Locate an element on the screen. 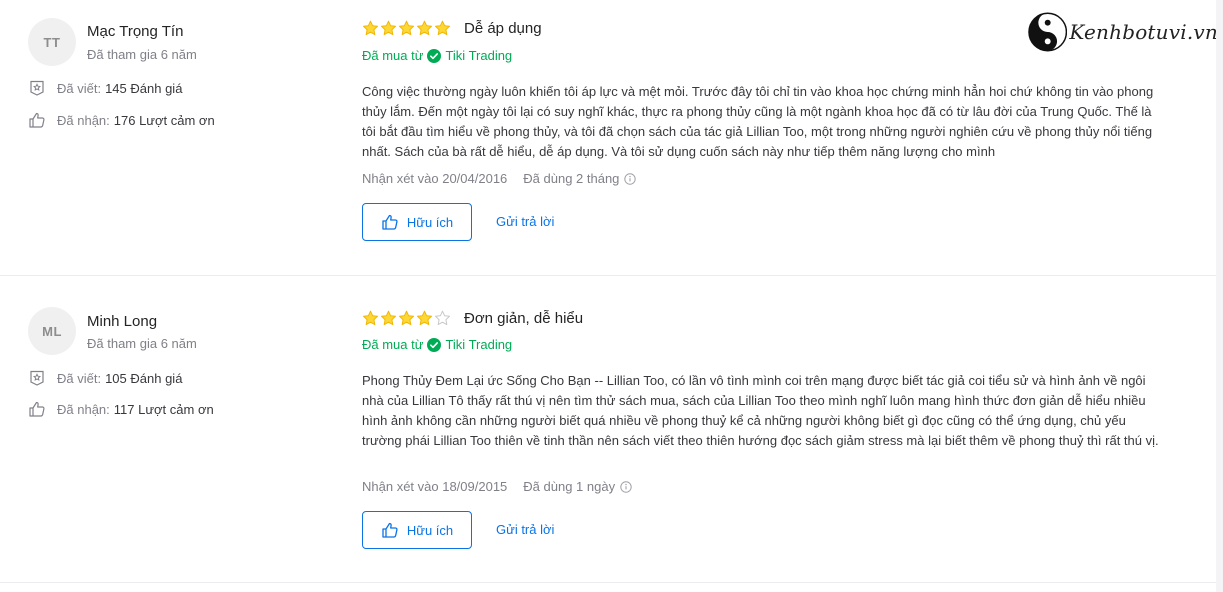  written-count: 145 Đánh giá is located at coordinates (144, 88).